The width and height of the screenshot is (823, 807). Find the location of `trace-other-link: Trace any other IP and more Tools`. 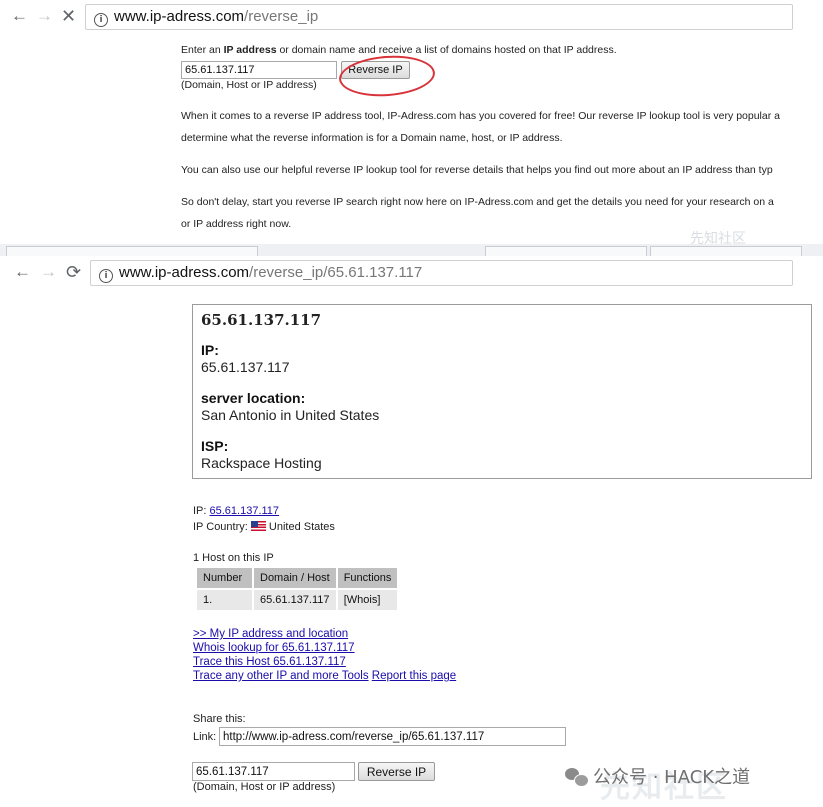

trace-other-link: Trace any other IP and more Tools is located at coordinates (281, 676).